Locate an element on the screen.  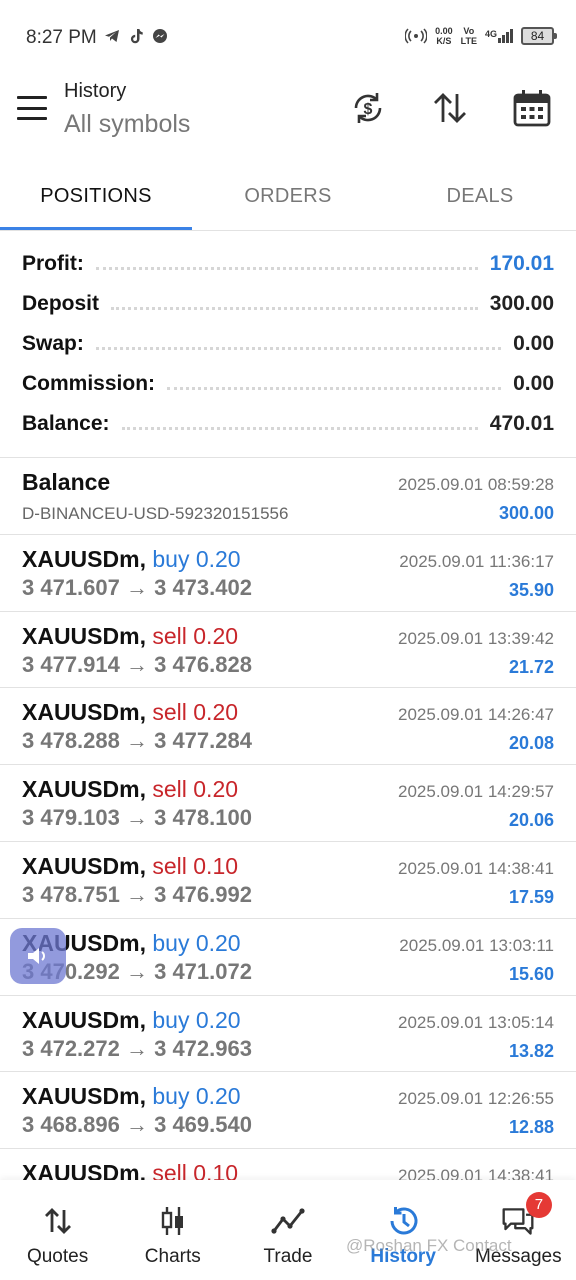
calendar-icon is located at coordinates (532, 108).